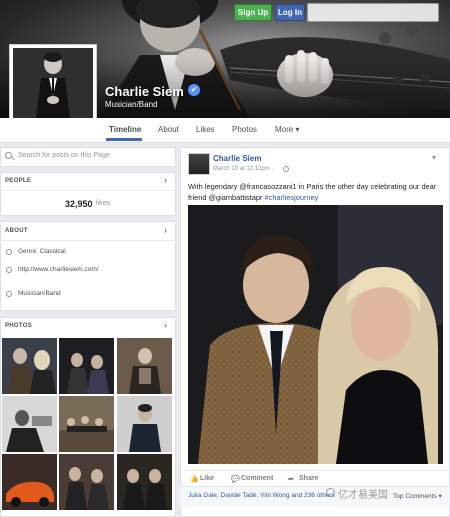  Describe the element at coordinates (290, 12) in the screenshot. I see `log-in-button: Log In` at that location.